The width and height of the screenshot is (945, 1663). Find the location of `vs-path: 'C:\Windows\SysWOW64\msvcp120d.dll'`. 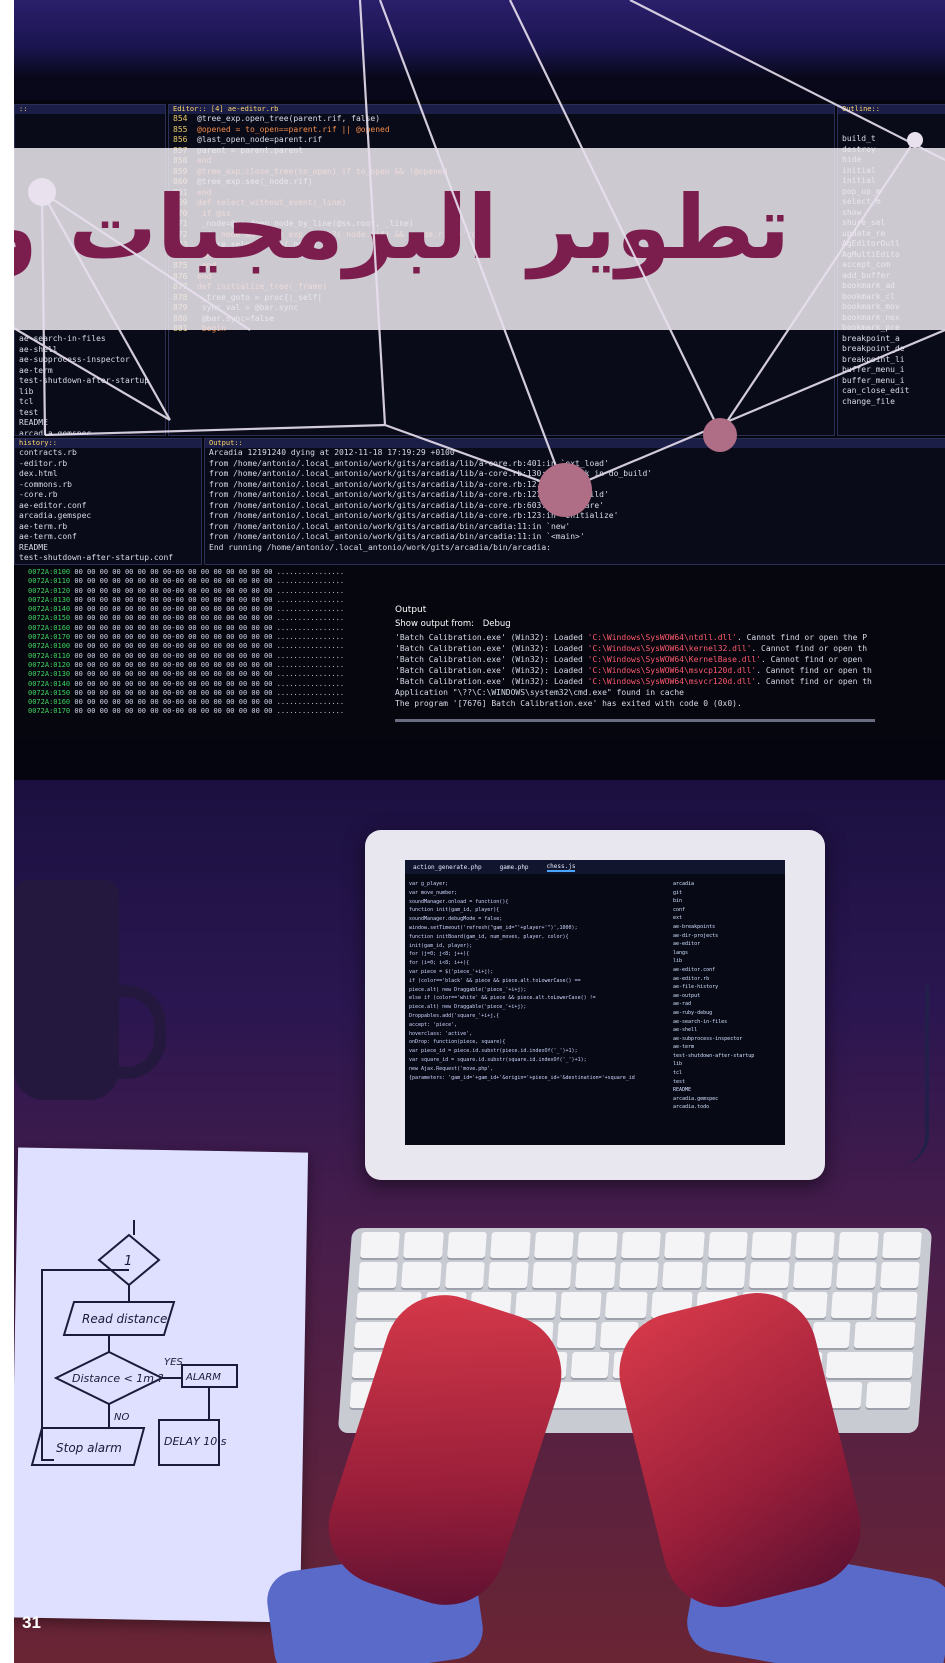

vs-path: 'C:\Windows\SysWOW64\msvcp120d.dll' is located at coordinates (672, 670).